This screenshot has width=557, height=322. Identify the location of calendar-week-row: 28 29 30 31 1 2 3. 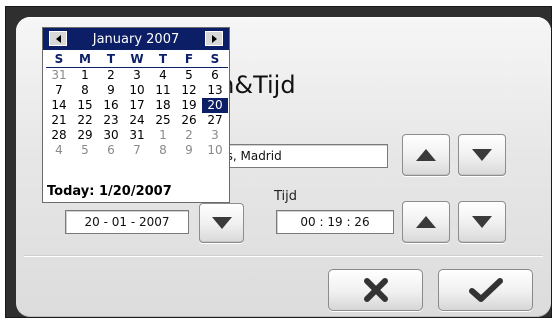
(137, 135).